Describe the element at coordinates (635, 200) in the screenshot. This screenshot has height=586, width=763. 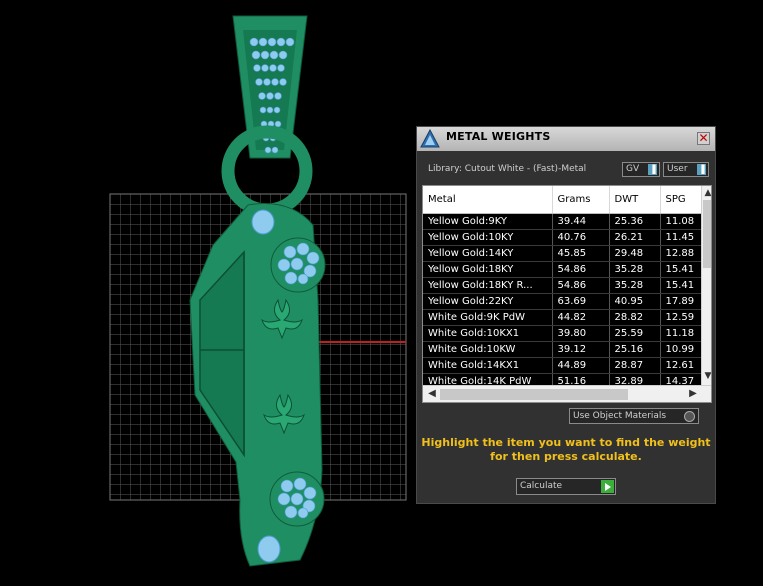
I see `column-header-dwt: DWT` at that location.